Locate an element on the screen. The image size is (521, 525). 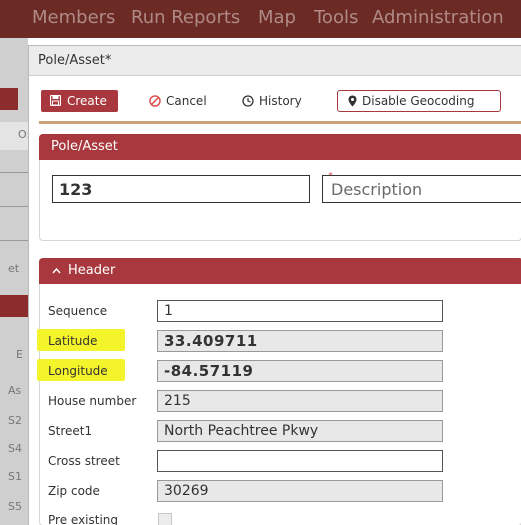
nav-administration: Administration is located at coordinates (438, 17).